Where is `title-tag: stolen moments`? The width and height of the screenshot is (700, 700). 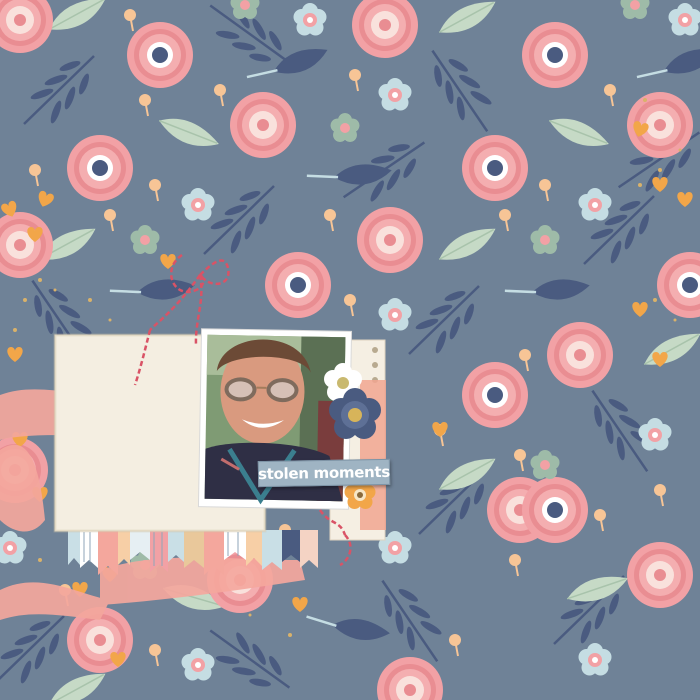
title-tag: stolen moments is located at coordinates (324, 473).